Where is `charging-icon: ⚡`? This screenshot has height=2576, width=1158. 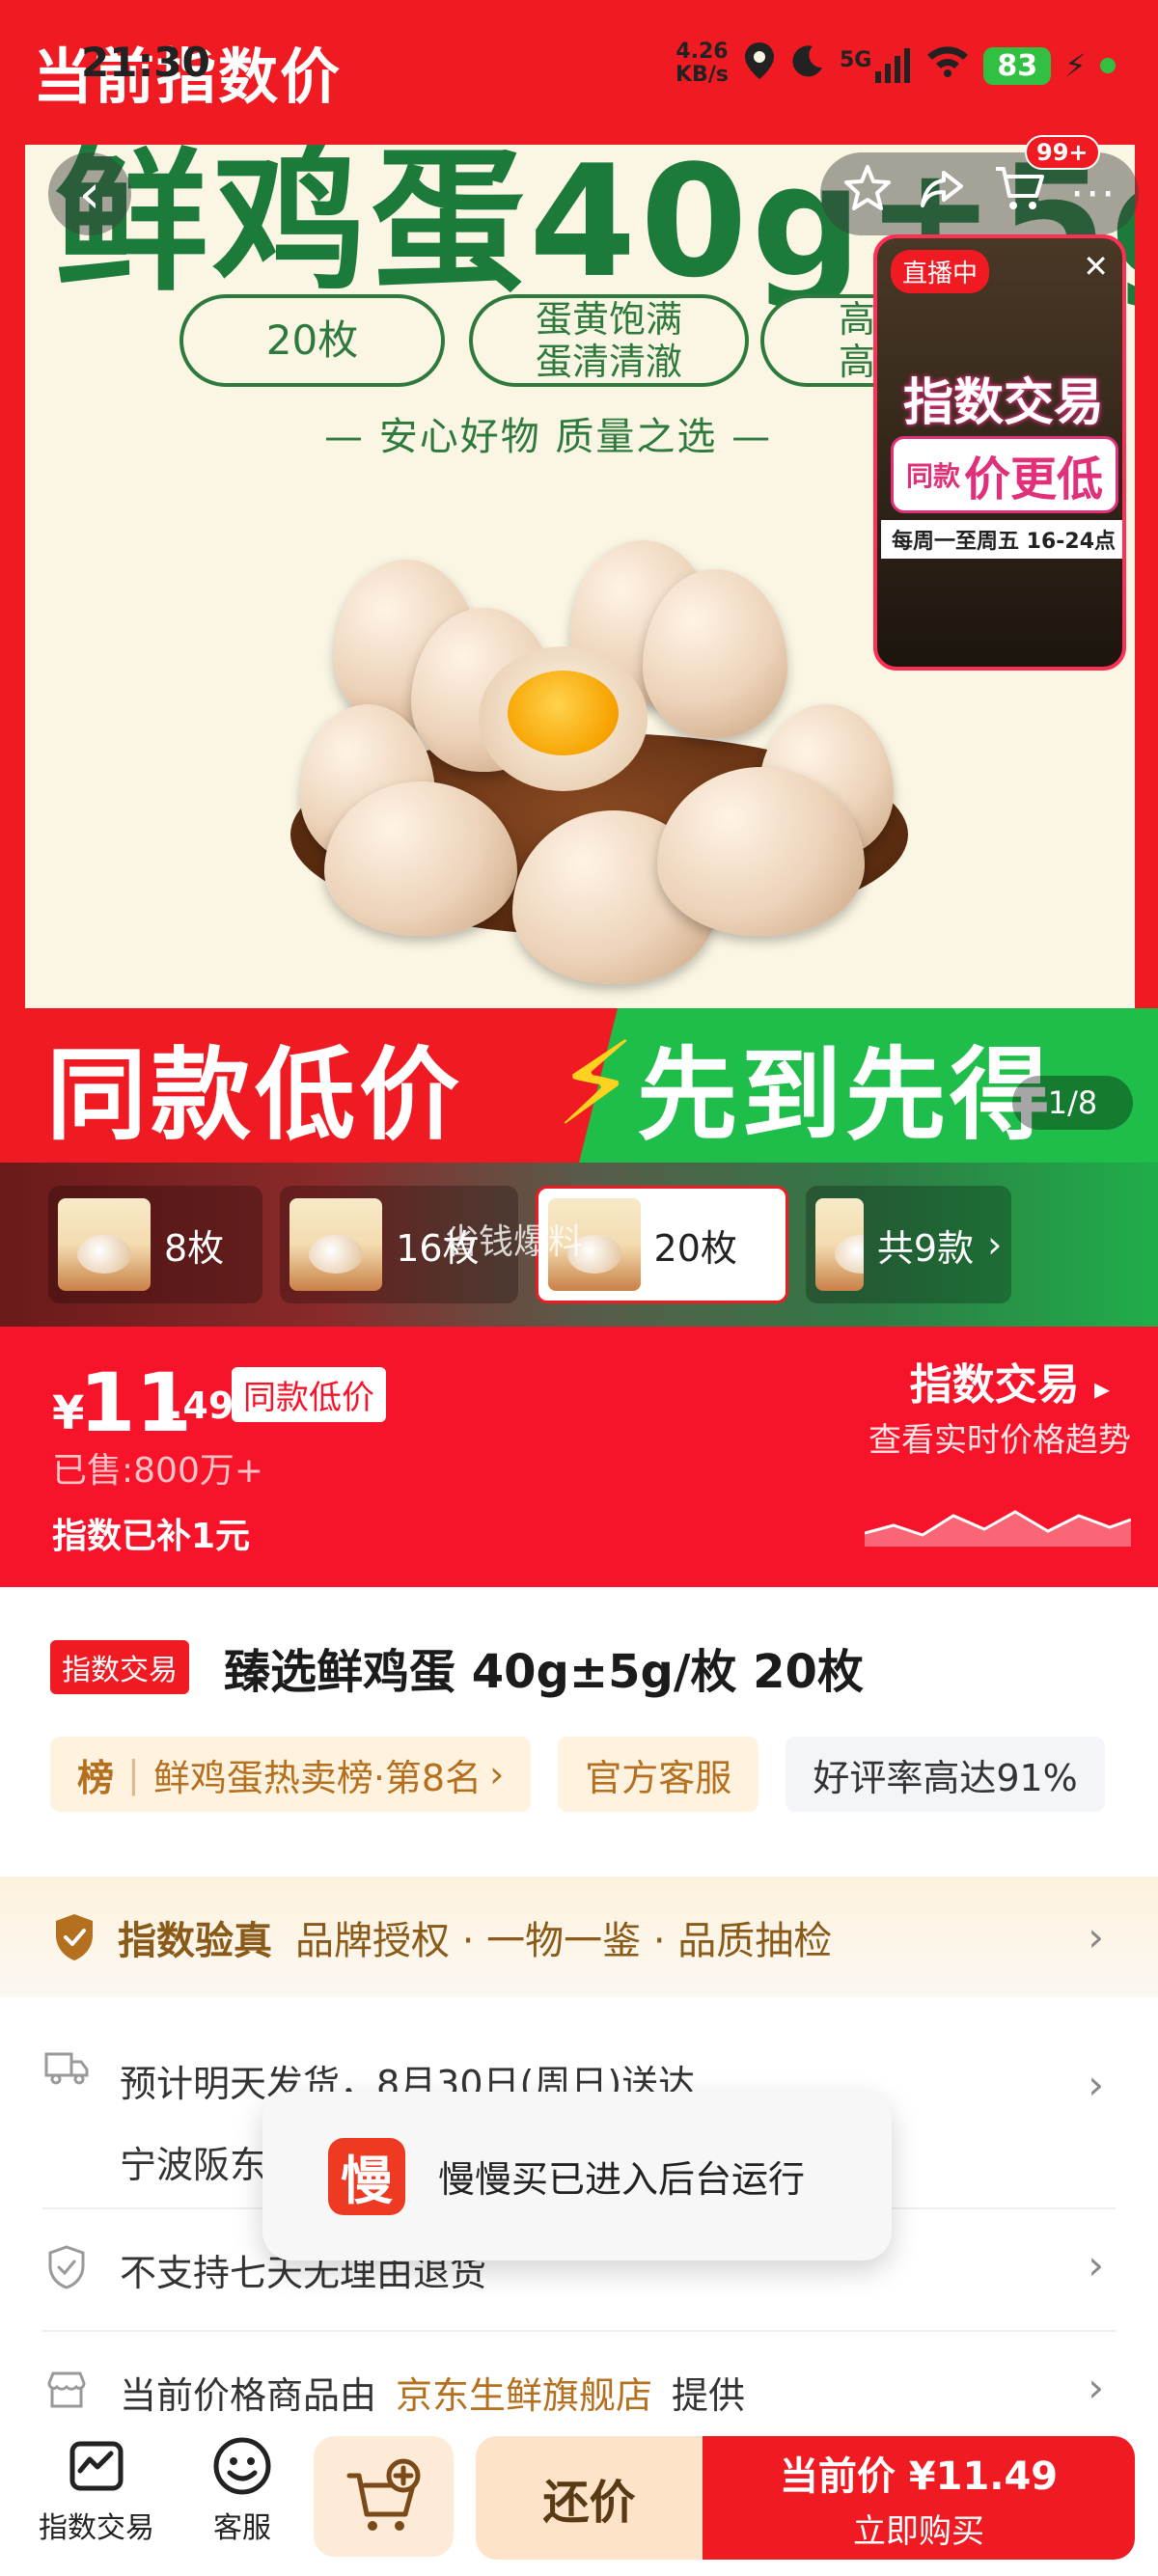 charging-icon: ⚡ is located at coordinates (1075, 65).